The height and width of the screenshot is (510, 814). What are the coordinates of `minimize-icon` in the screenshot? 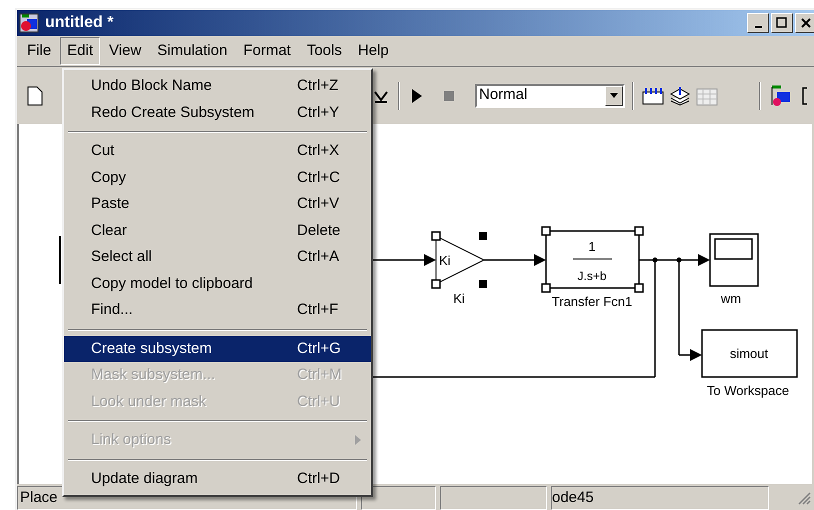 It's located at (758, 27).